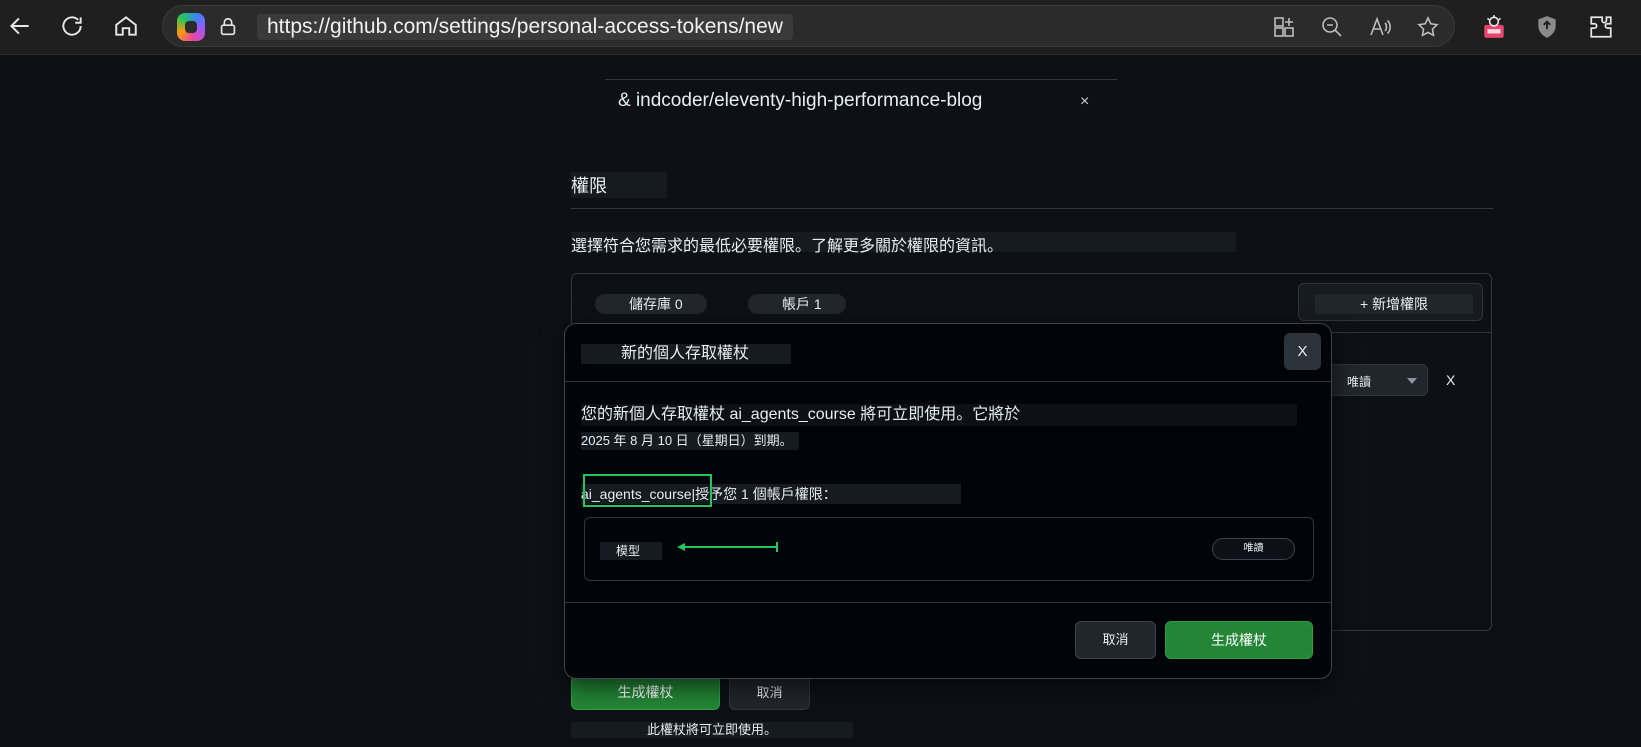 This screenshot has height=747, width=1641. Describe the element at coordinates (769, 692) in the screenshot. I see `cancel-button: 取消` at that location.